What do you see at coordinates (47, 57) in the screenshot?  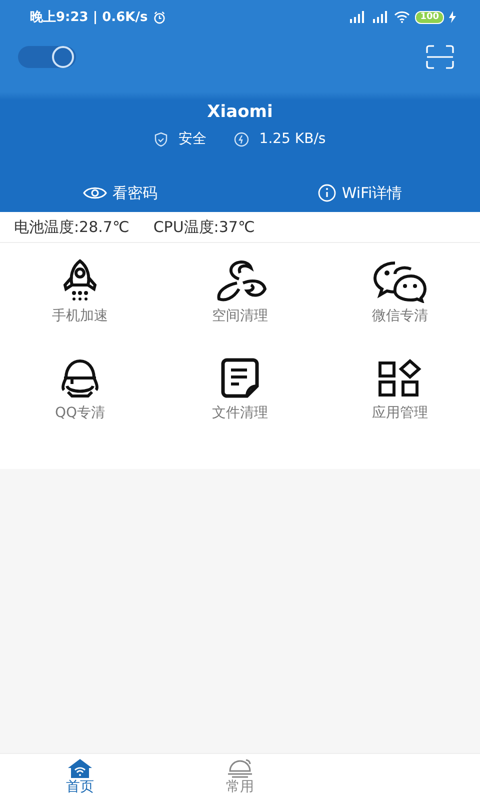 I see `toggle-switch` at bounding box center [47, 57].